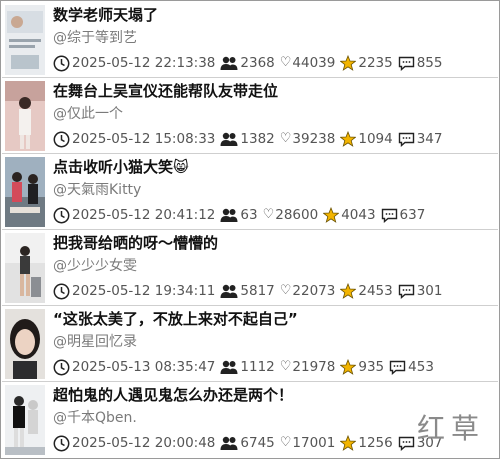 Image resolution: width=500 pixels, height=459 pixels. What do you see at coordinates (271, 91) in the screenshot?
I see `video-title: 在舞台上吴宣仪还能帮队友带走位` at bounding box center [271, 91].